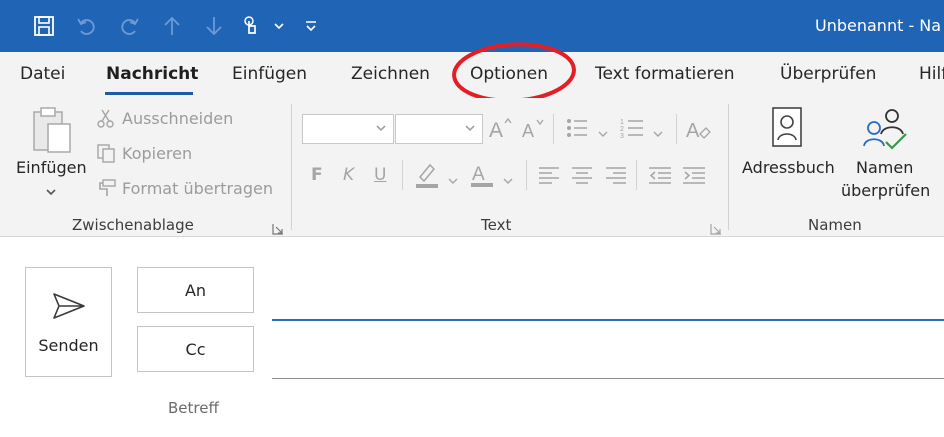 The image size is (944, 437). Describe the element at coordinates (42, 74) in the screenshot. I see `tab-datei: Datei` at that location.